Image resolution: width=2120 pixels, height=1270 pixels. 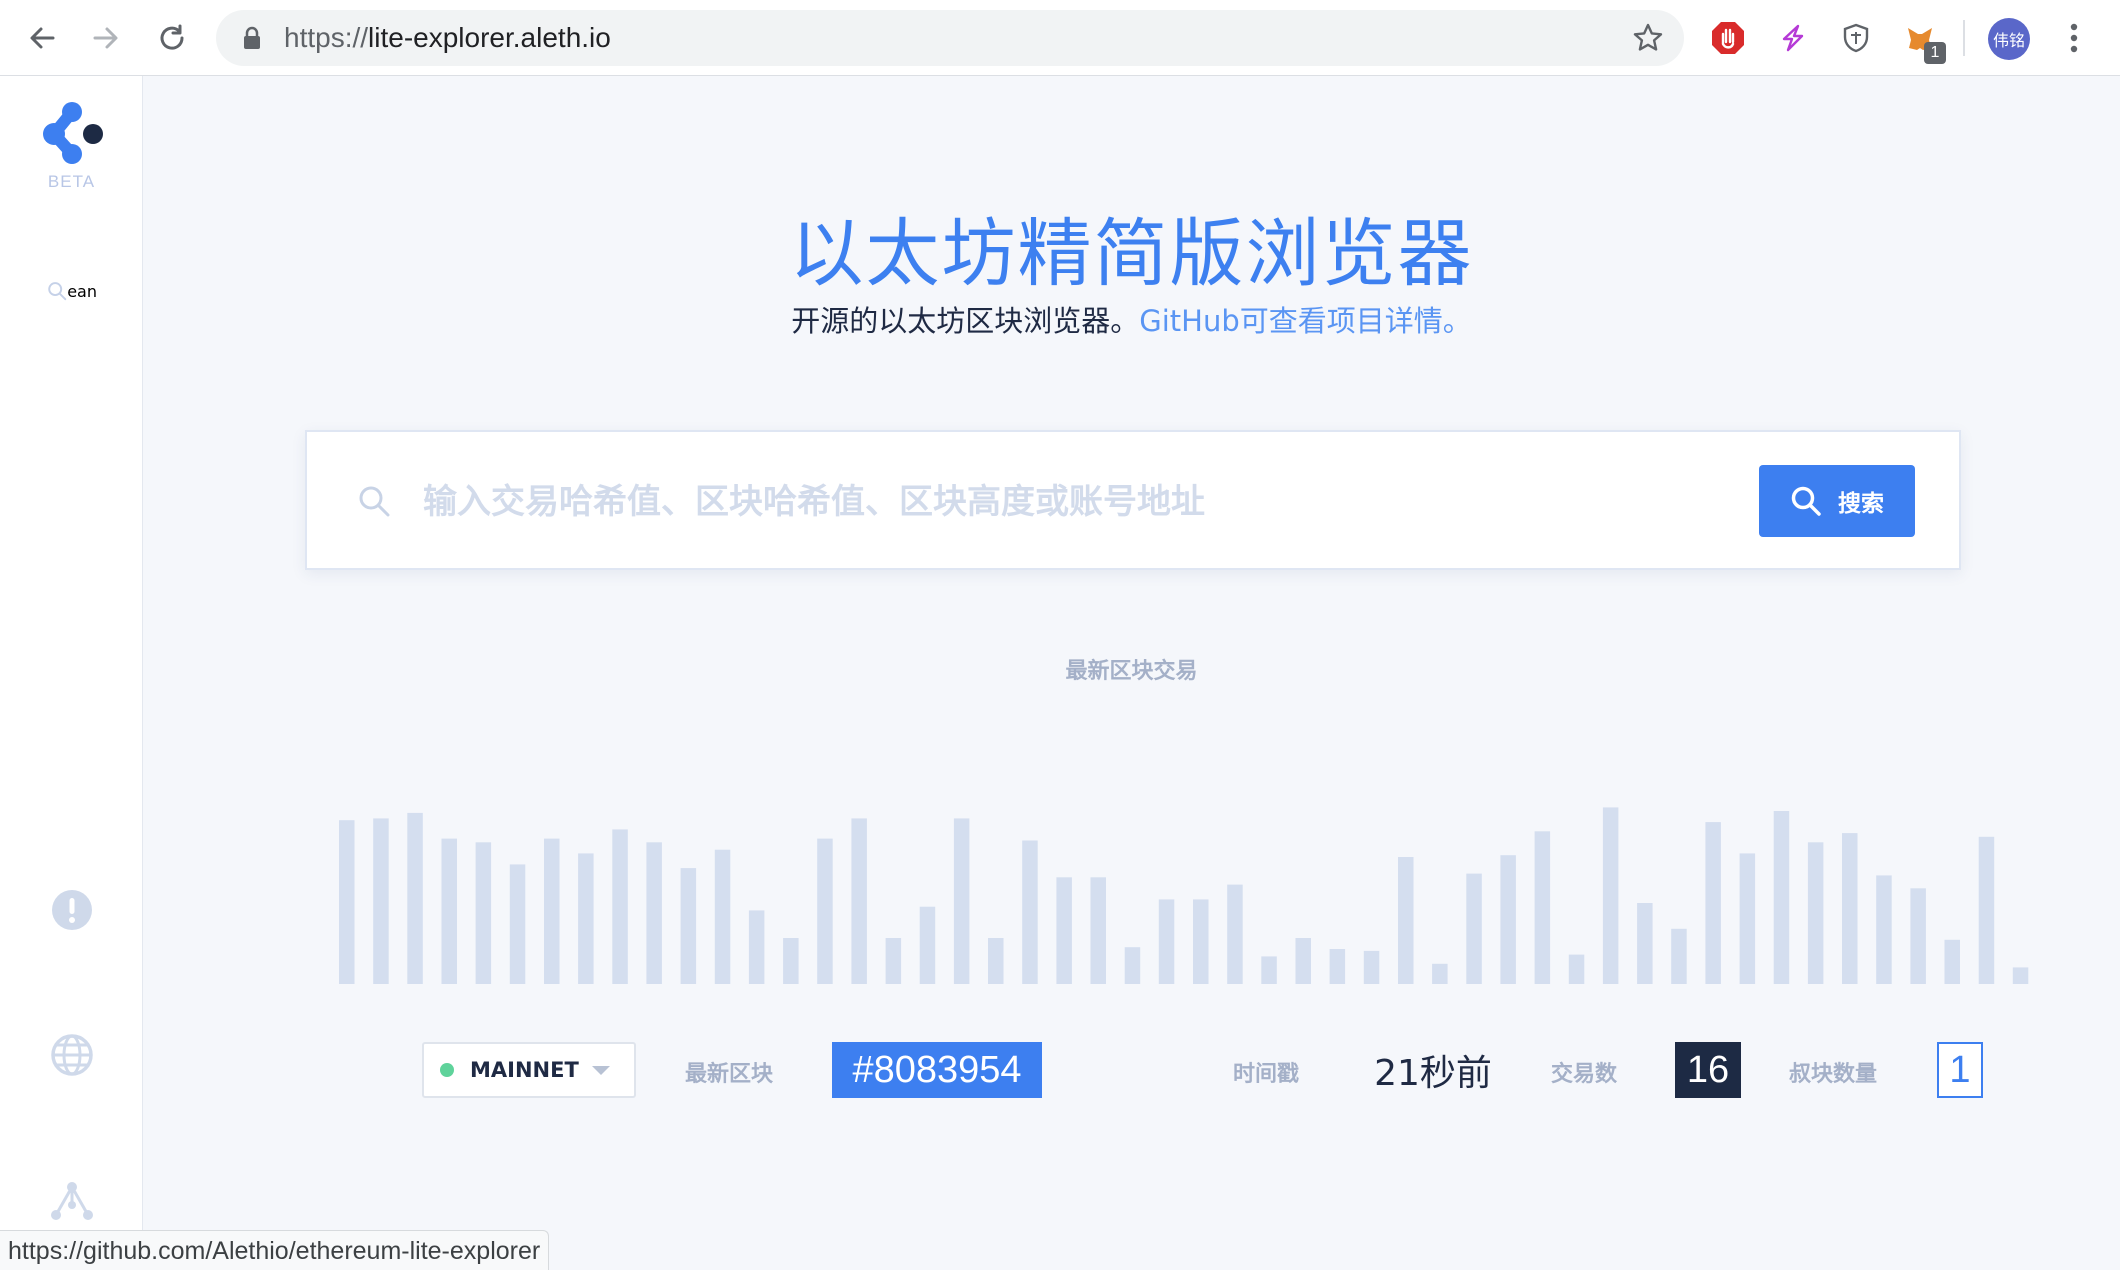 I want to click on browser-menu-button, so click(x=2074, y=38).